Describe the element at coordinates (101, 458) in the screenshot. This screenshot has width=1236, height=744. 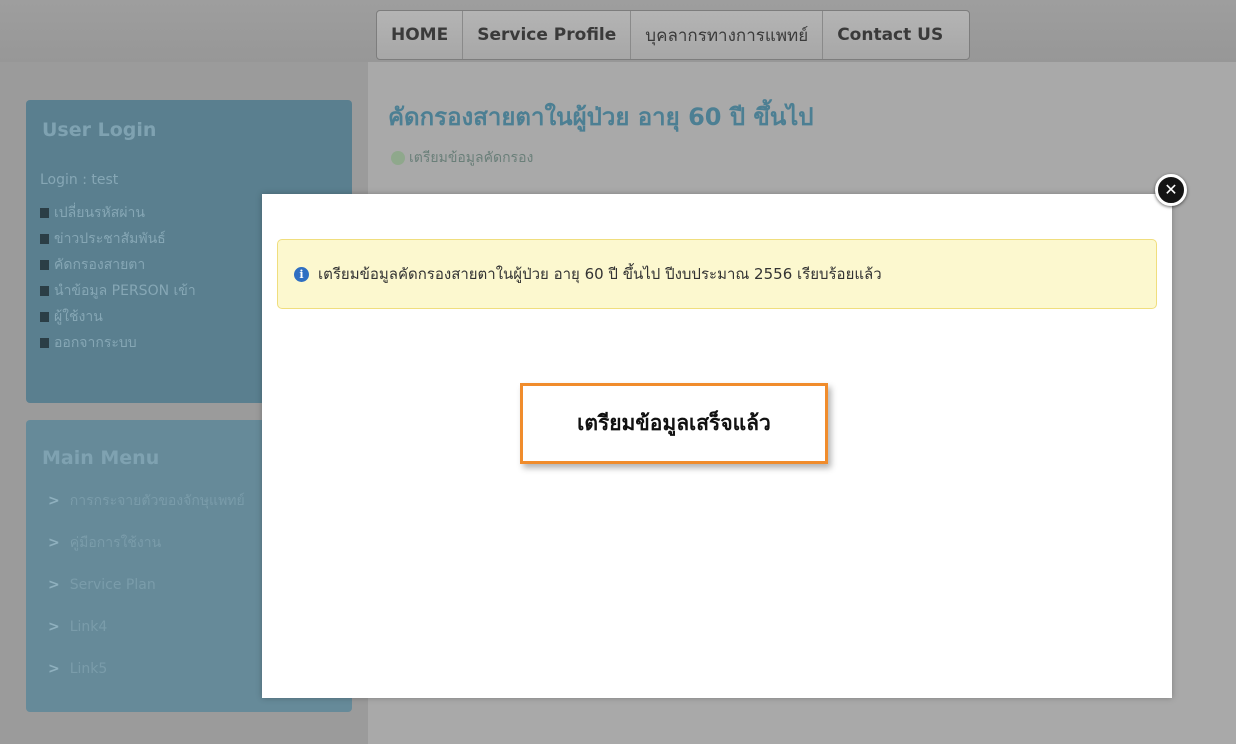
I see `main-menu-title: Main Menu` at that location.